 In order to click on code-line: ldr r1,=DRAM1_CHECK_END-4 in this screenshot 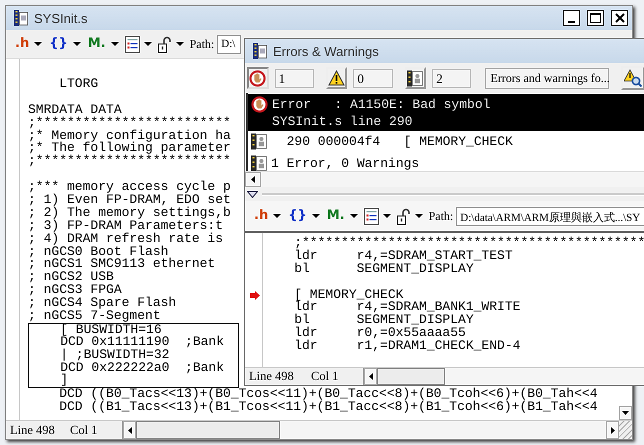, I will do `click(406, 347)`.